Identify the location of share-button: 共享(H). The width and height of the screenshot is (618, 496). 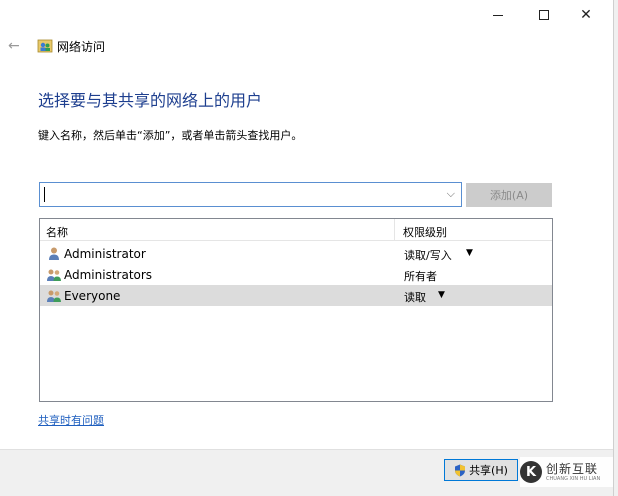
(481, 470).